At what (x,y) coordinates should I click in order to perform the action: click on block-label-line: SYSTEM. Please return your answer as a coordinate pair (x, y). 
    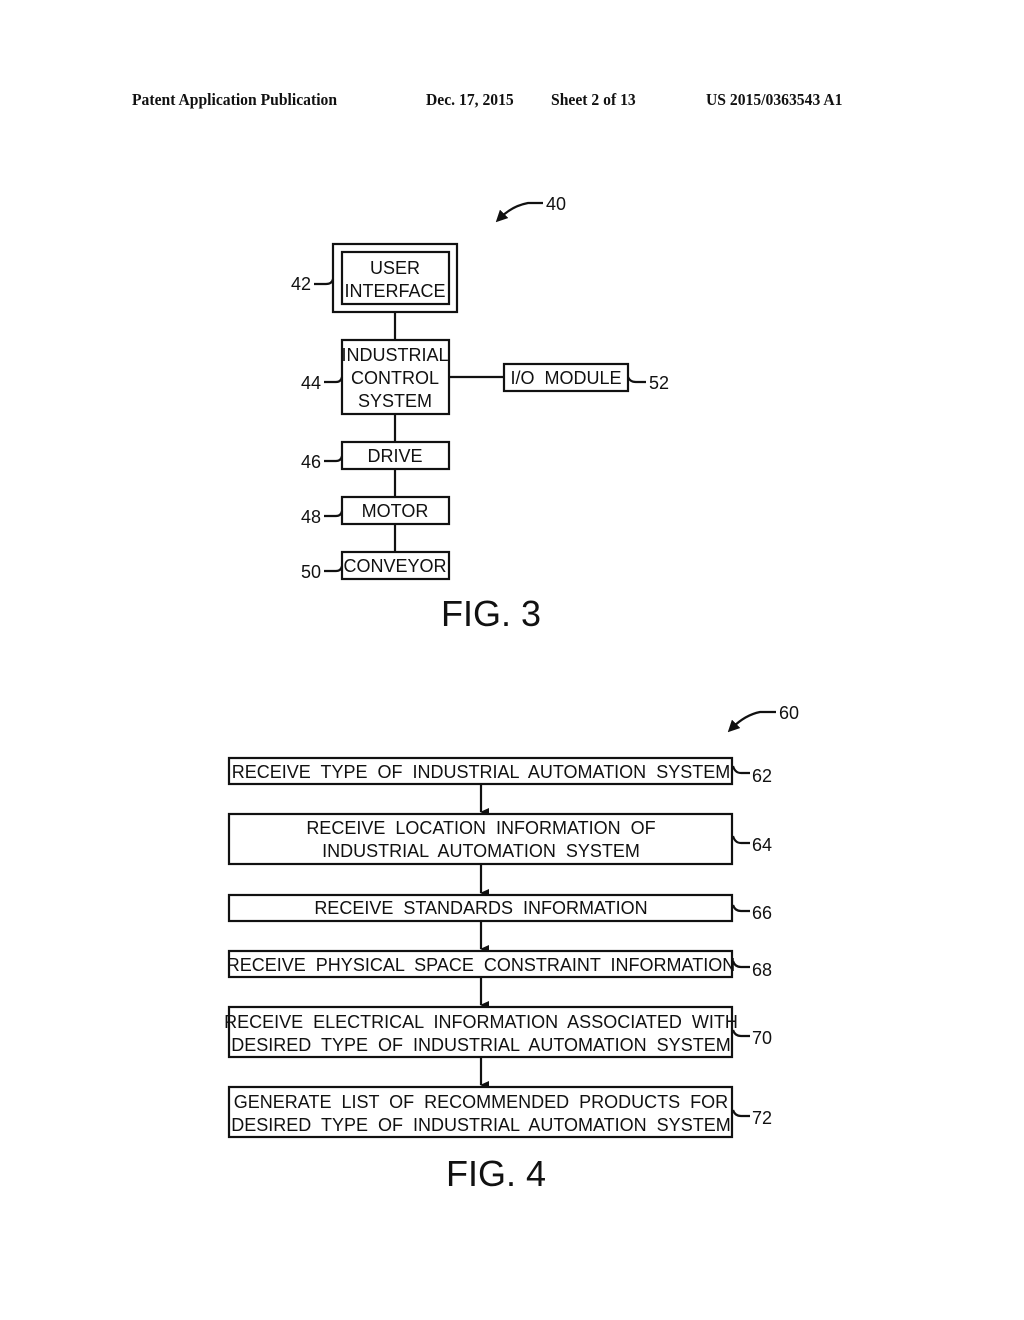
    Looking at the image, I should click on (395, 401).